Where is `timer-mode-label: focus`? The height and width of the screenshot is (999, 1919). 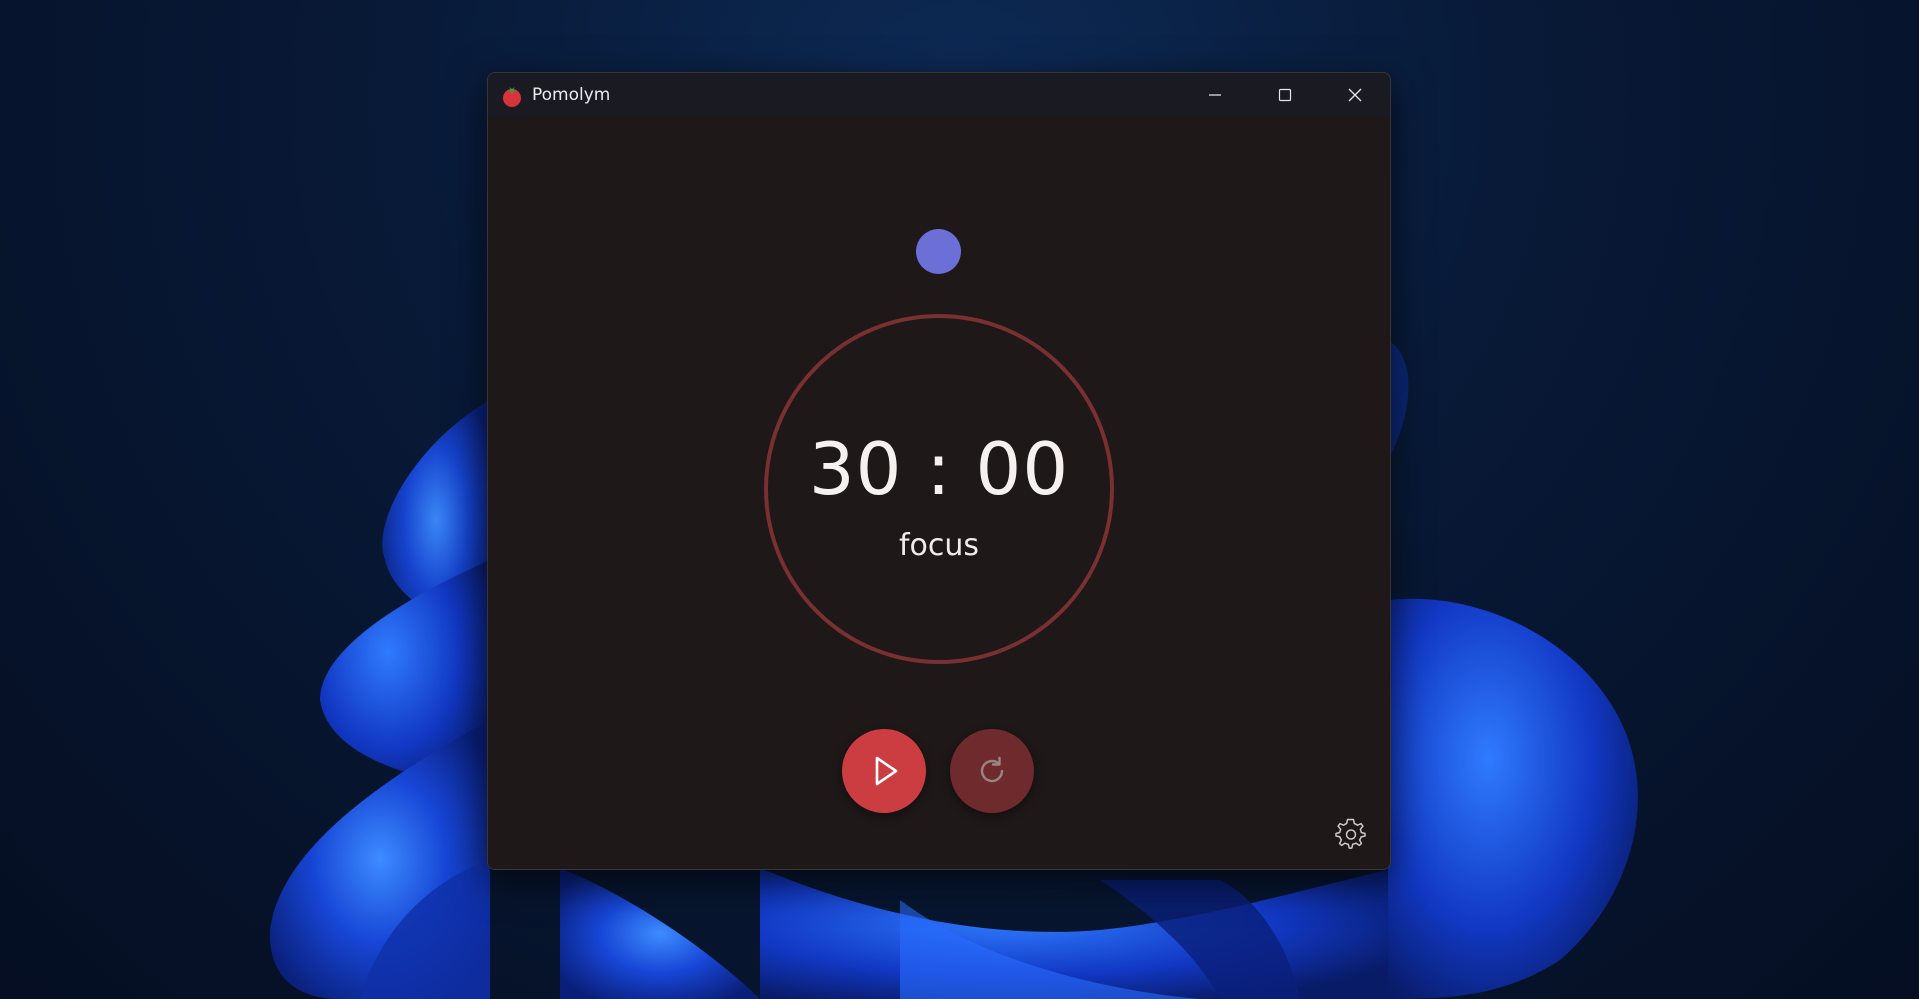 timer-mode-label: focus is located at coordinates (939, 545).